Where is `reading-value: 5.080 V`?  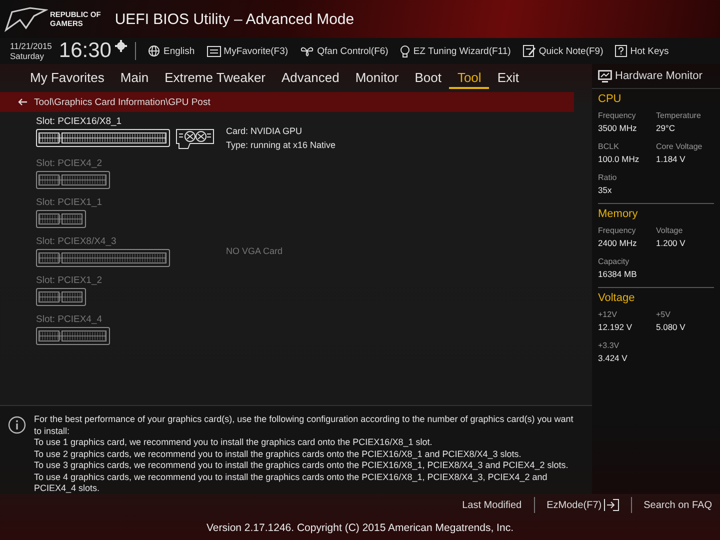 reading-value: 5.080 V is located at coordinates (671, 327).